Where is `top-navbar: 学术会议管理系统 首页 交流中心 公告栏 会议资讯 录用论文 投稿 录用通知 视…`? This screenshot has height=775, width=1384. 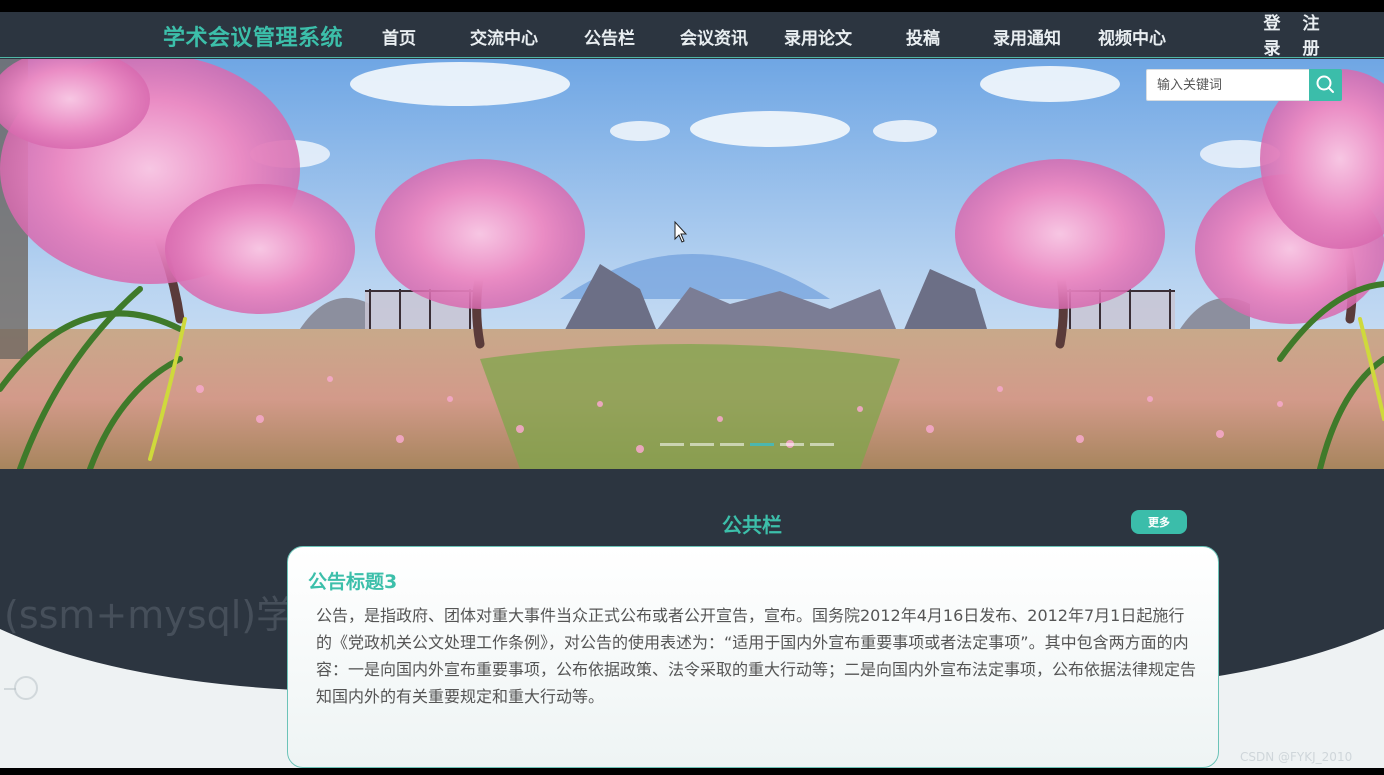 top-navbar: 学术会议管理系统 首页 交流中心 公告栏 会议资讯 录用论文 投稿 录用通知 视… is located at coordinates (692, 35).